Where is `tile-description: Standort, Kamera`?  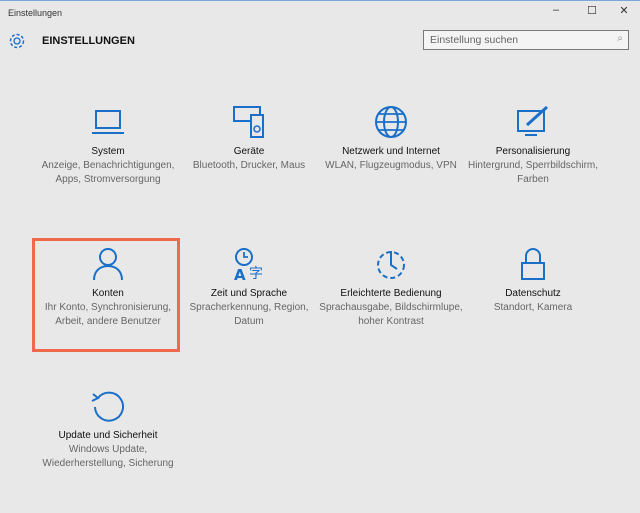 tile-description: Standort, Kamera is located at coordinates (533, 307).